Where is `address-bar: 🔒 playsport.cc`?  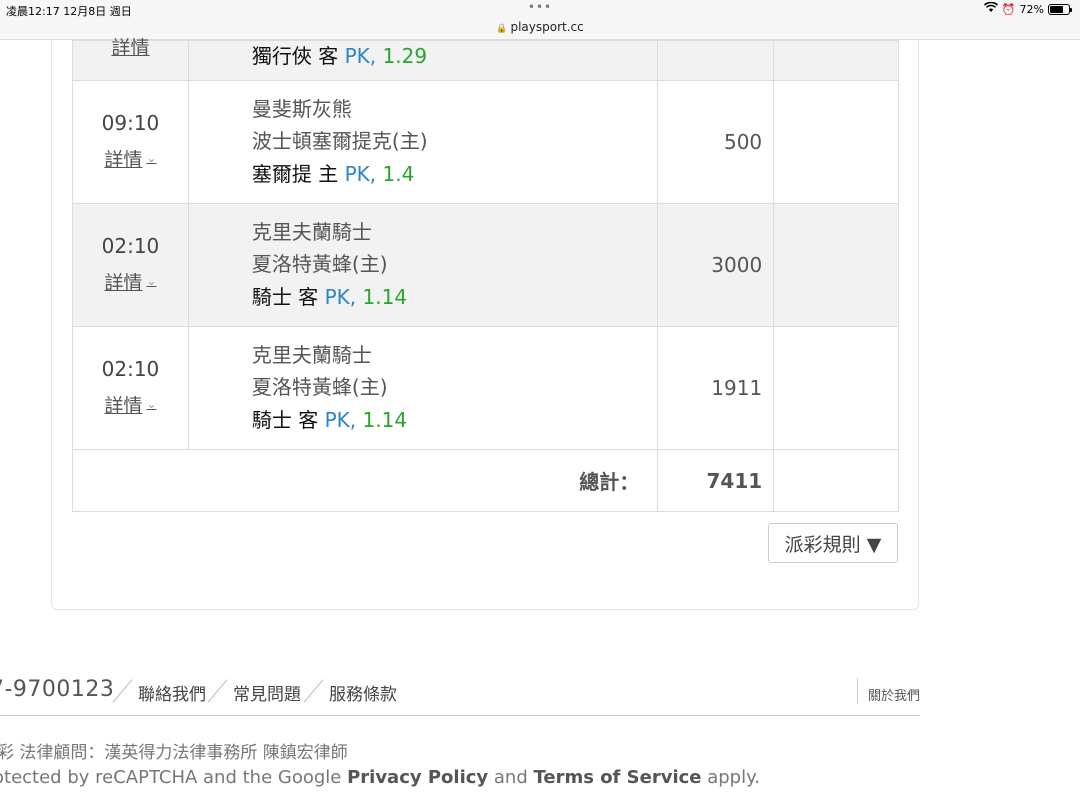 address-bar: 🔒 playsport.cc is located at coordinates (540, 27).